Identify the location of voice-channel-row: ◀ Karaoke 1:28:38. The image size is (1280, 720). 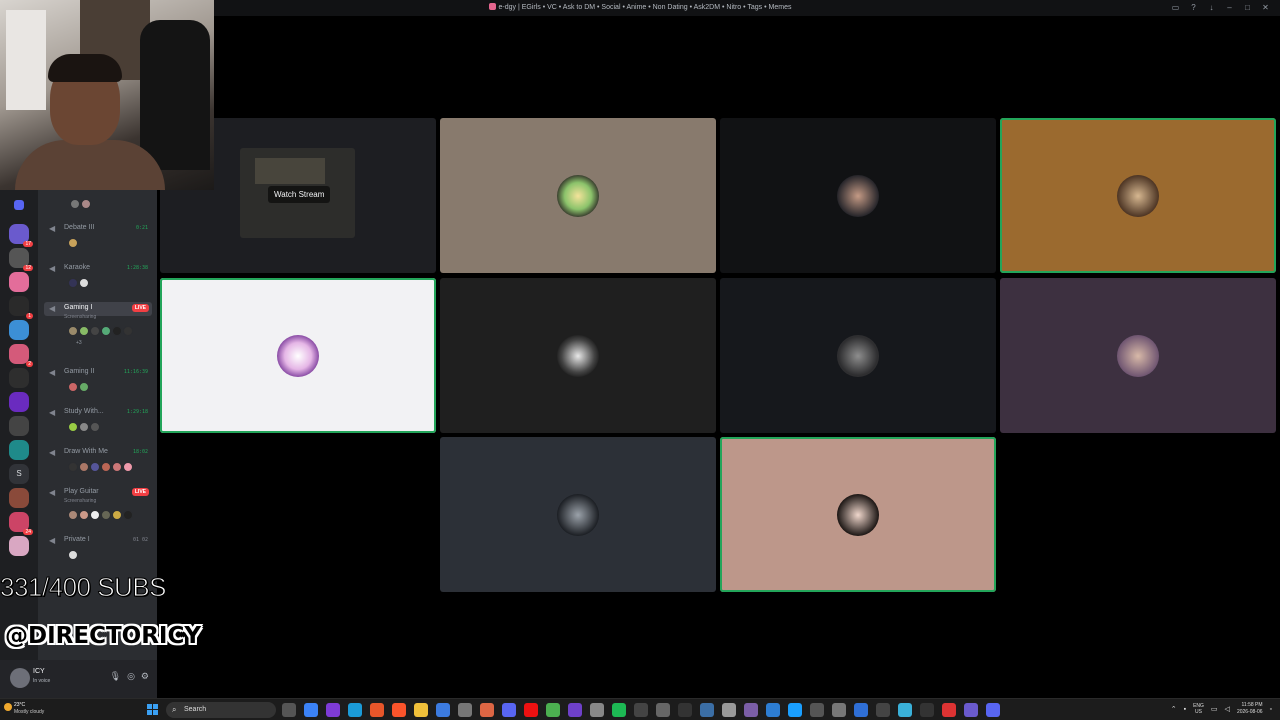
(98, 269).